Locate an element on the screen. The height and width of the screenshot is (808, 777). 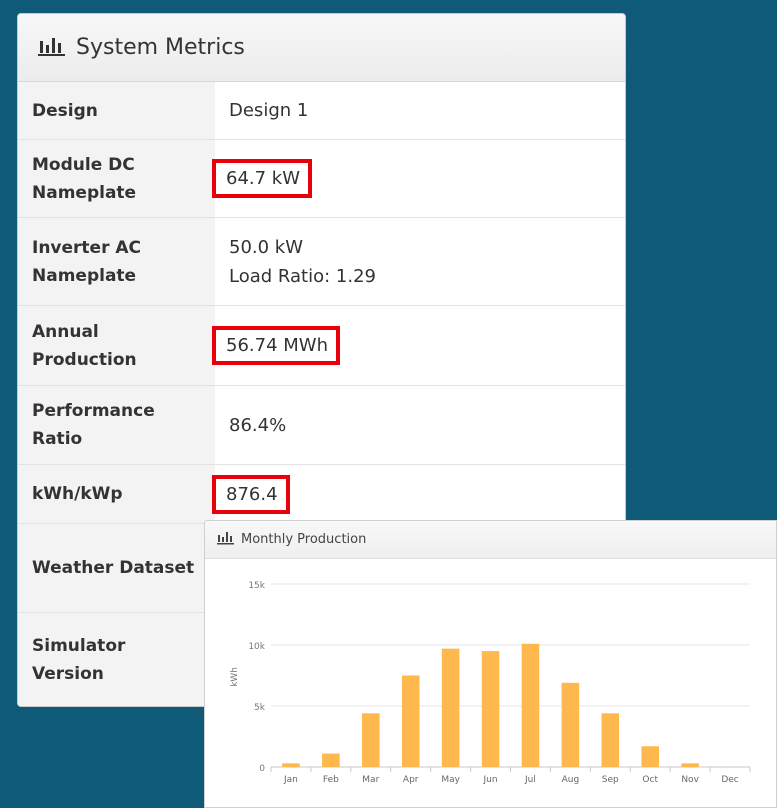
metric-value: 50.0 kW is located at coordinates (266, 247).